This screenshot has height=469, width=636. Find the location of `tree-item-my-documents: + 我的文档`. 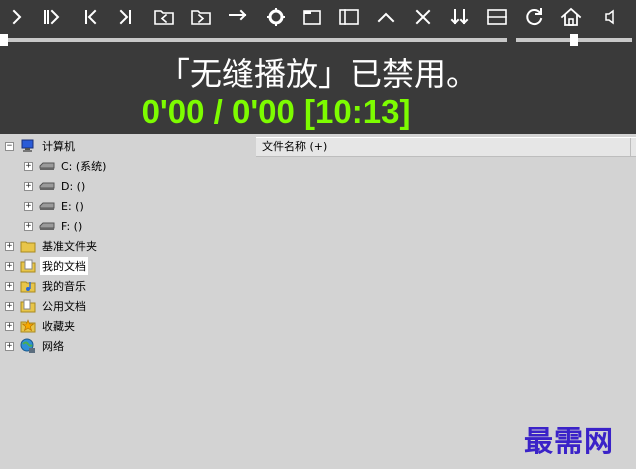

tree-item-my-documents: + 我的文档 is located at coordinates (46, 266).